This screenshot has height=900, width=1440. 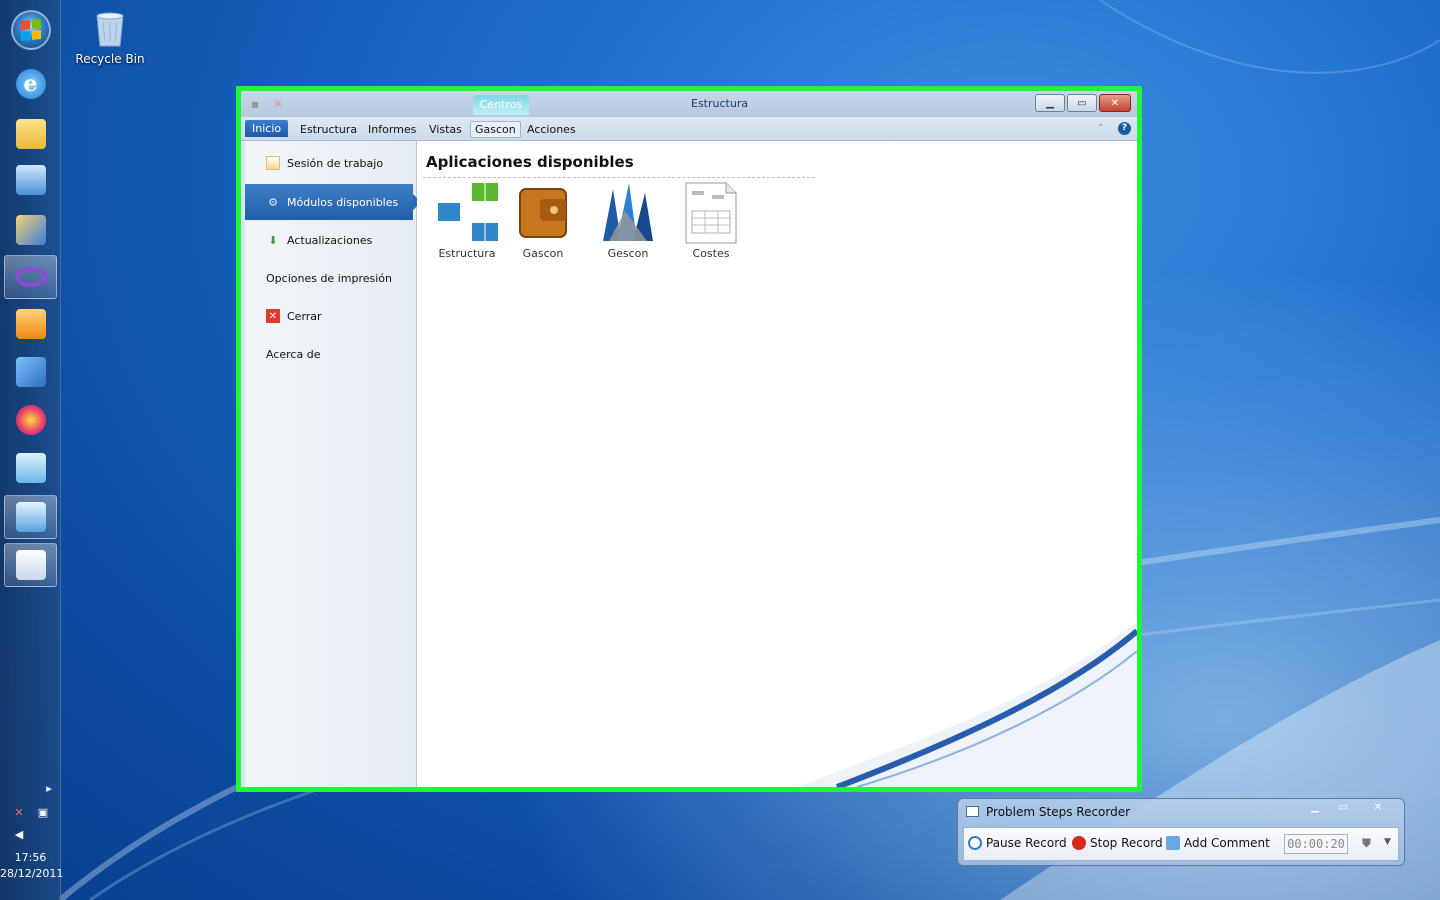 I want to click on app-tile-costes: Costes, so click(x=711, y=220).